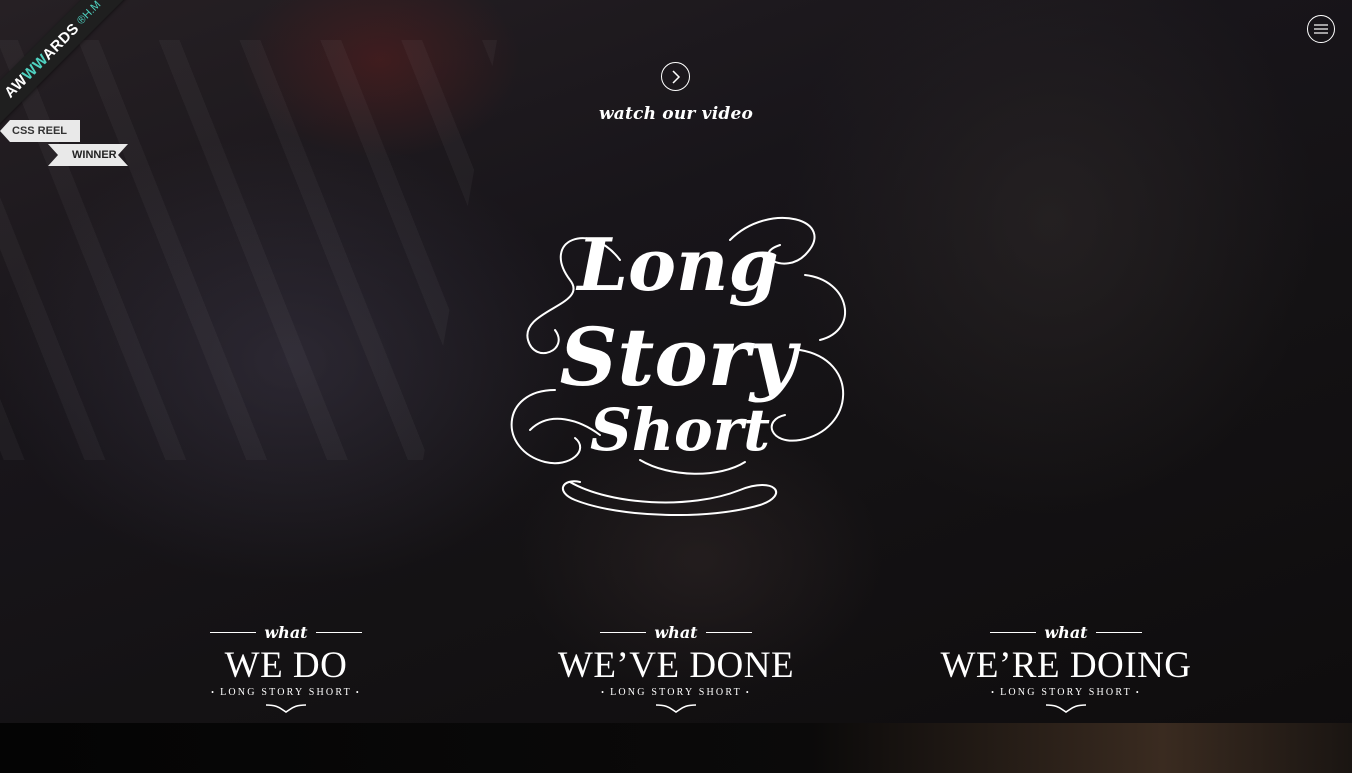  I want to click on css-reel-tag: CSS REEL, so click(40, 131).